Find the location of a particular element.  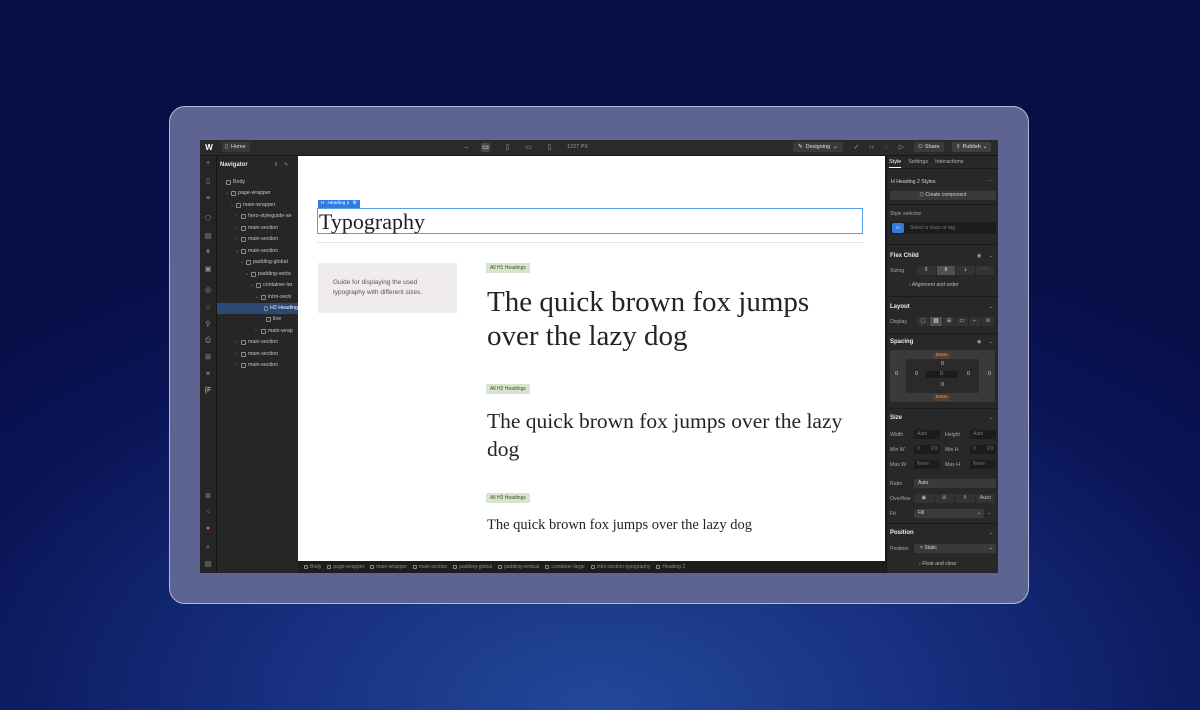

h1-tag: All H1 Headings is located at coordinates (508, 268).